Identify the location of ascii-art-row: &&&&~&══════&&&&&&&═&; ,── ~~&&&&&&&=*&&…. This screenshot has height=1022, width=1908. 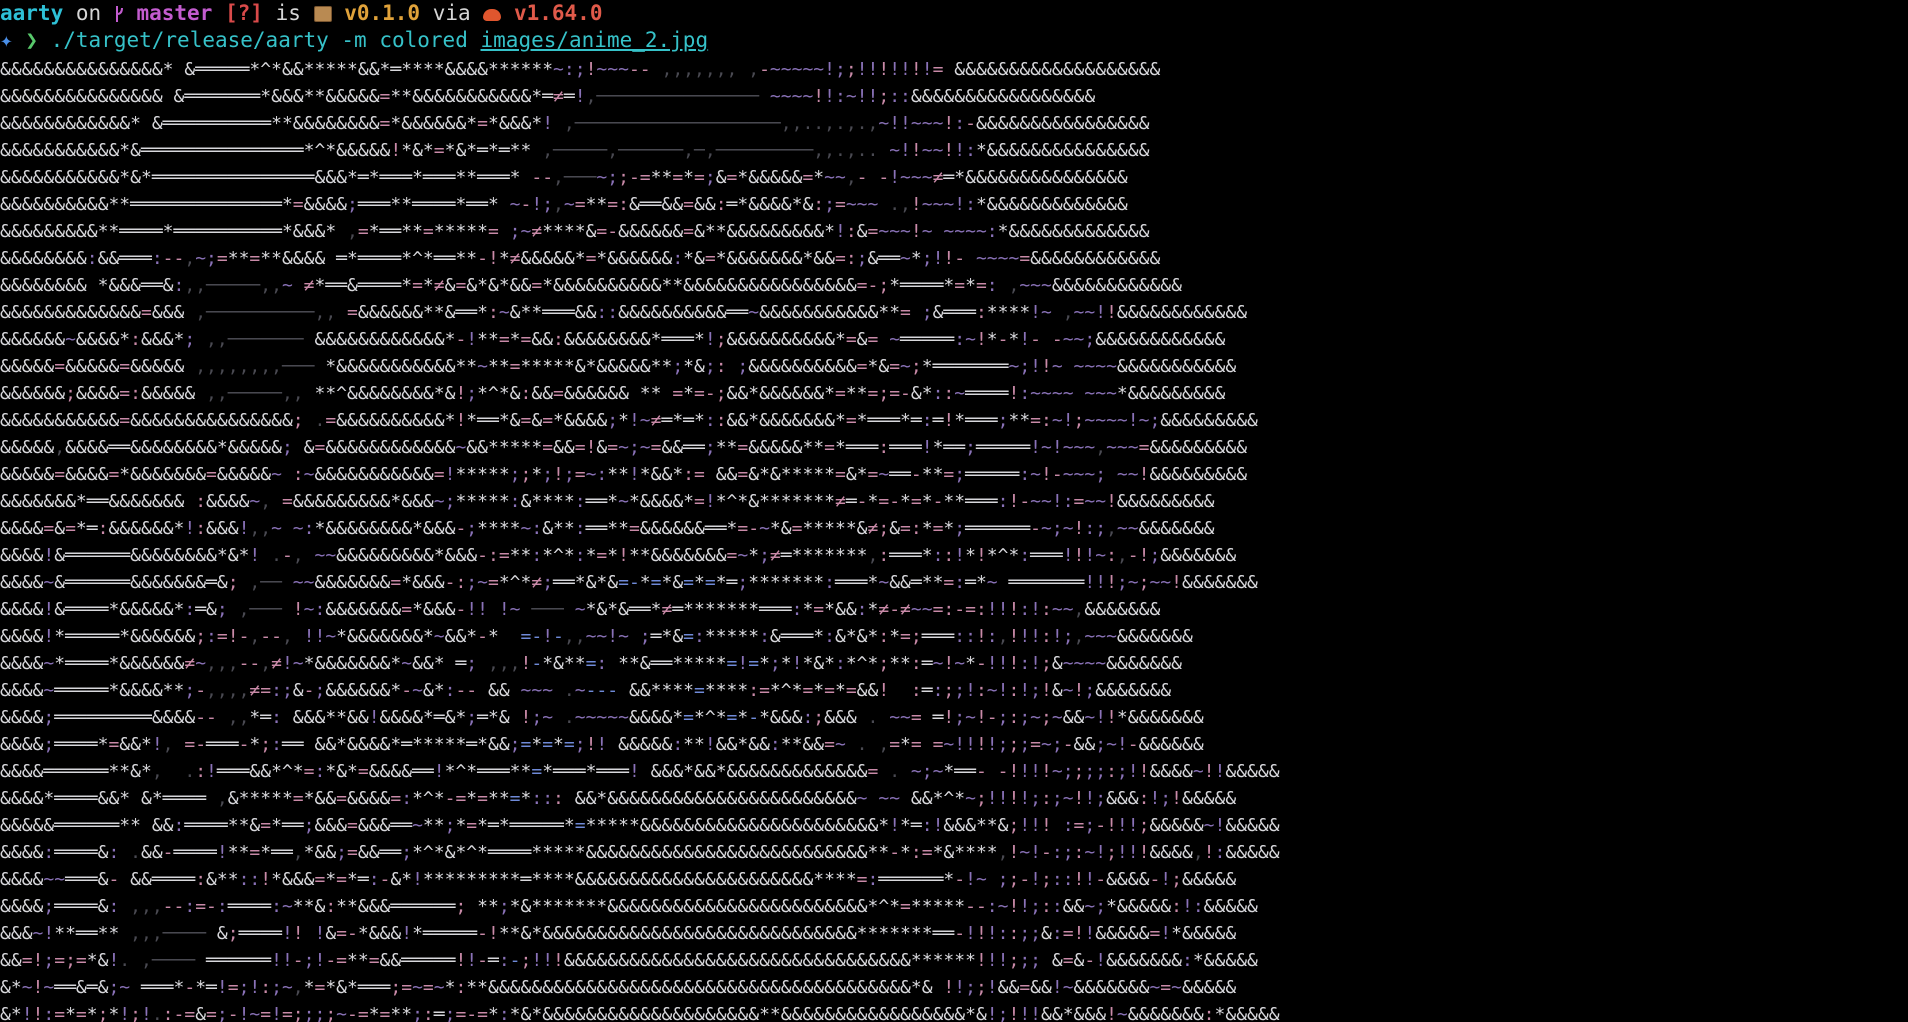
(629, 582).